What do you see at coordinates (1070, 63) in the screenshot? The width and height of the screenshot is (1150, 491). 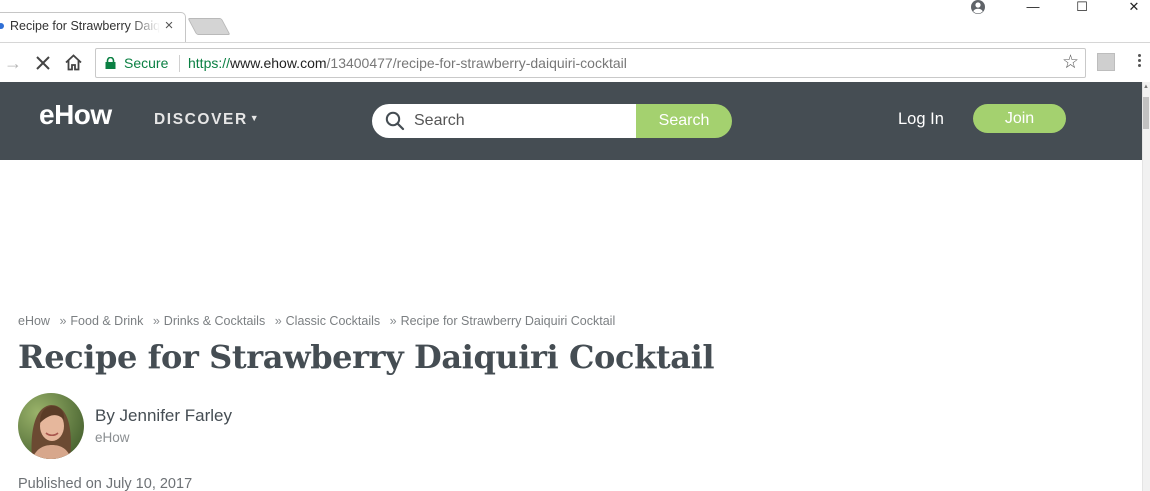 I see `bookmark-star-icon: ☆` at bounding box center [1070, 63].